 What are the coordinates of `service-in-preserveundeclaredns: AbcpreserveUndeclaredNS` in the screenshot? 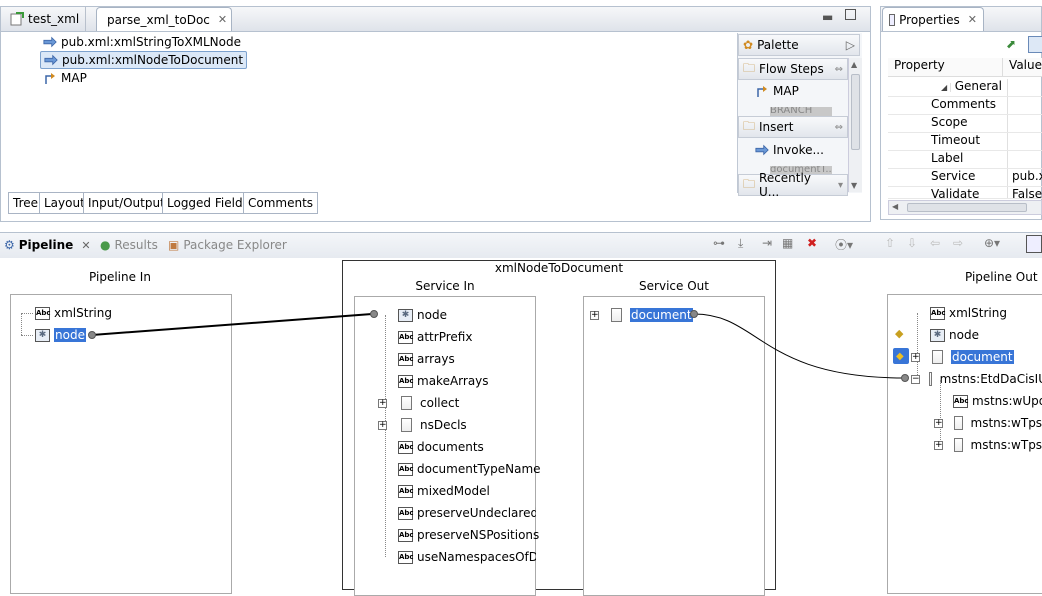 It's located at (467, 513).